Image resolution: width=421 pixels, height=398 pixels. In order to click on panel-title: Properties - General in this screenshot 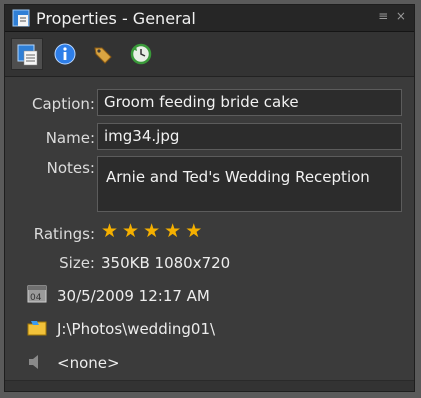, I will do `click(116, 18)`.